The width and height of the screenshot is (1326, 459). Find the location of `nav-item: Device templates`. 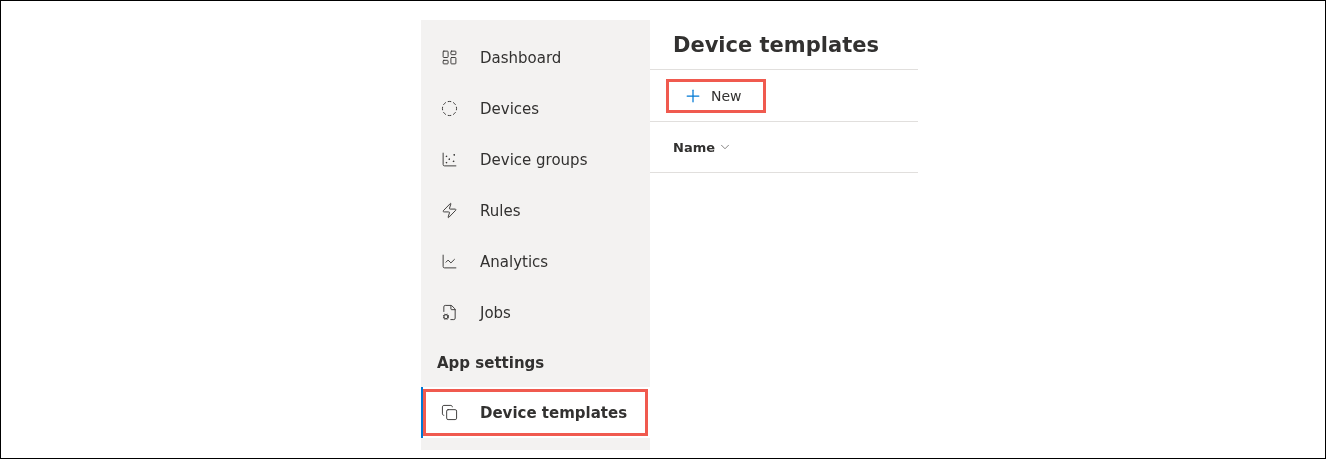

nav-item: Device templates is located at coordinates (535, 412).